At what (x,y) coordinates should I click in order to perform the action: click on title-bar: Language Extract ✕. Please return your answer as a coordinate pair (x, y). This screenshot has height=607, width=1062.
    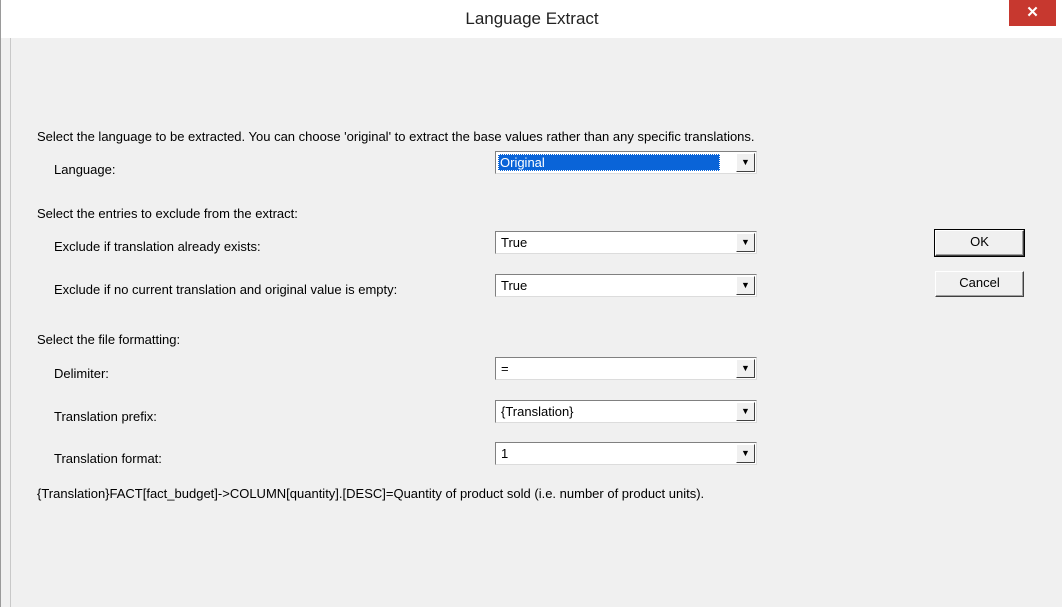
    Looking at the image, I should click on (531, 19).